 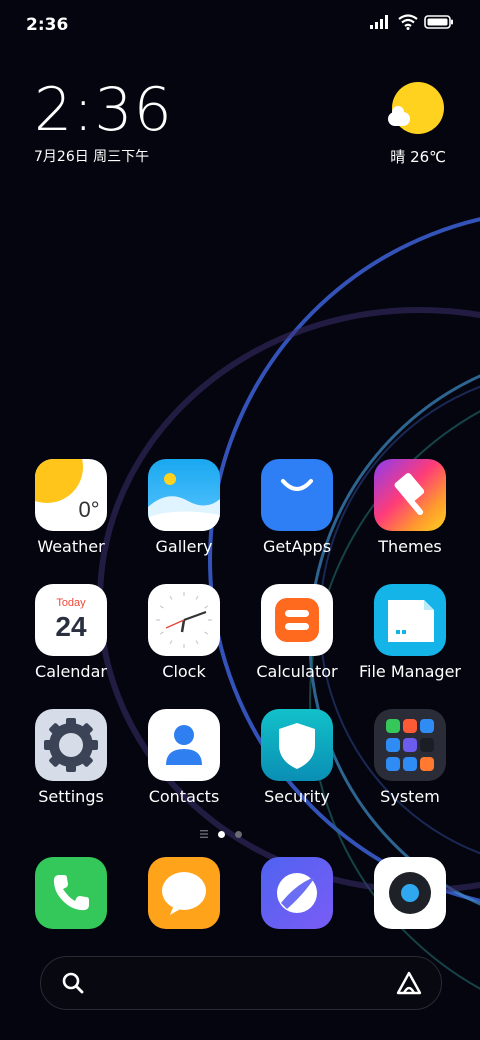 I want to click on weather-condition: 晴, so click(x=398, y=157).